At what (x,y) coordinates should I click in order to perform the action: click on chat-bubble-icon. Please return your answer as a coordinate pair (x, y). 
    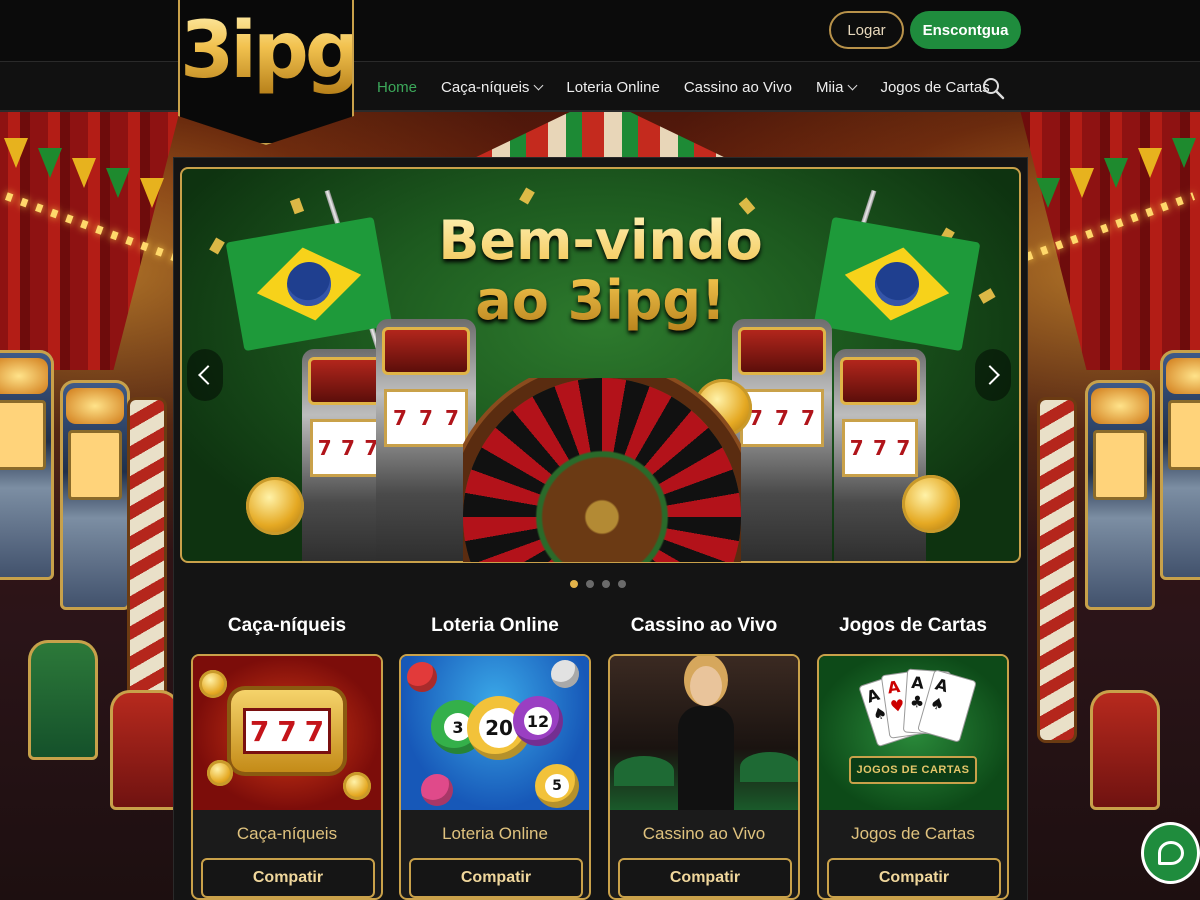
    Looking at the image, I should click on (1170, 853).